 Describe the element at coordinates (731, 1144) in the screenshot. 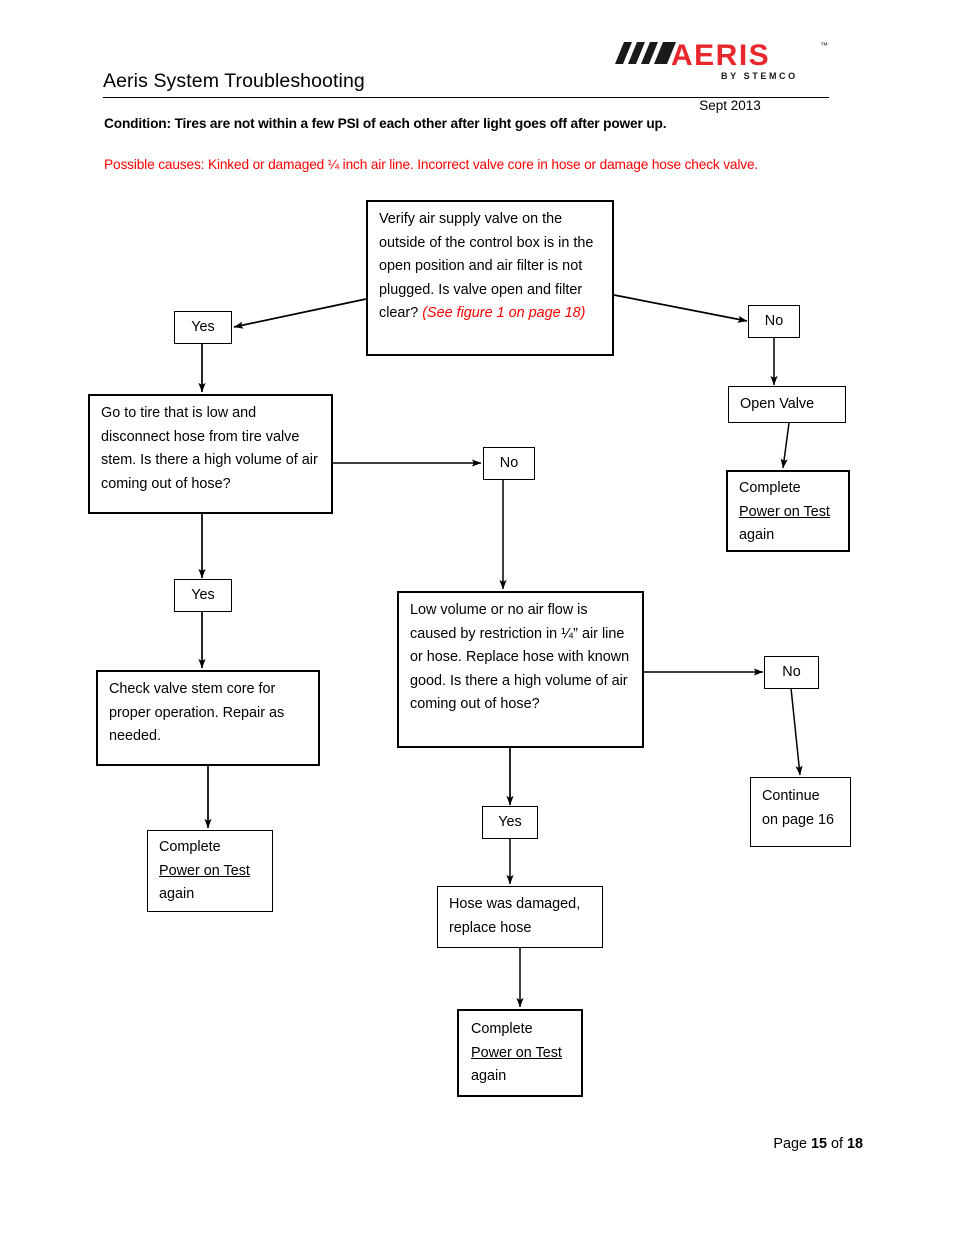

I see `footer-page-indicator: Page 15 of 18` at that location.